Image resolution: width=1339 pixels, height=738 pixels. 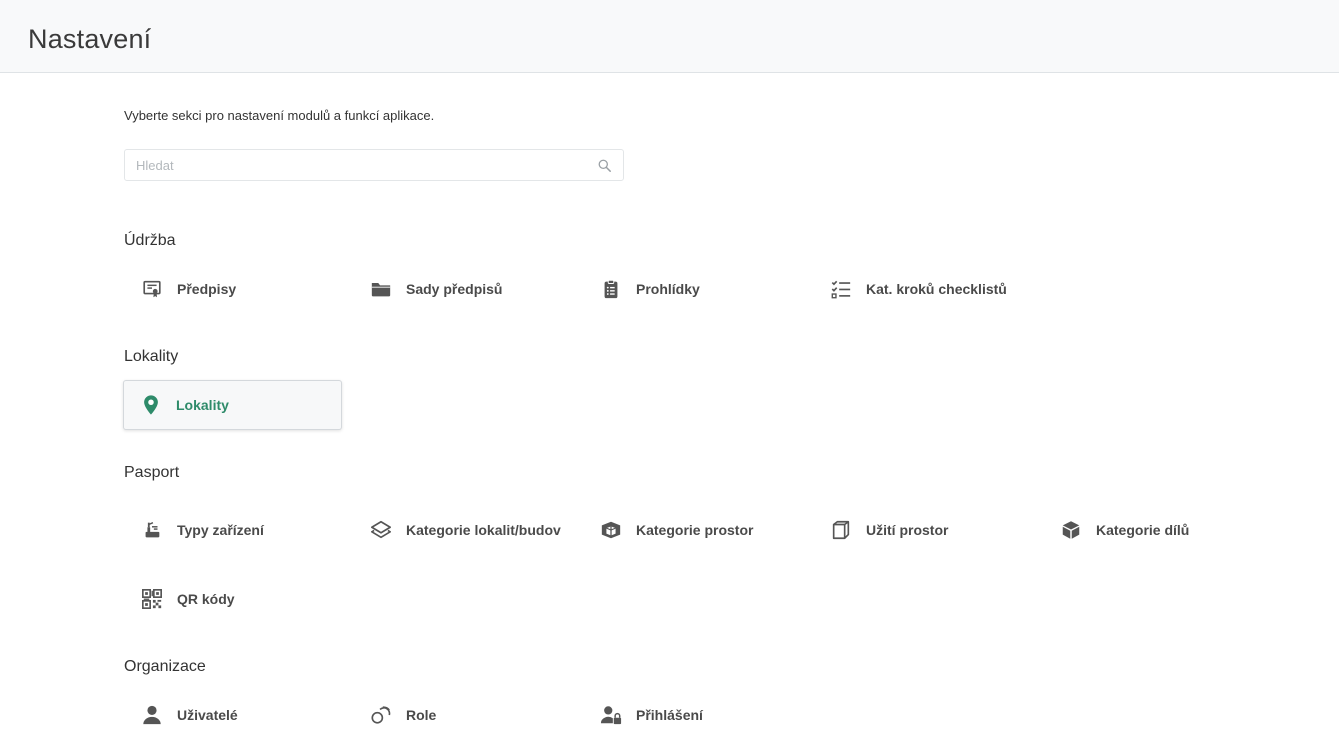 I want to click on device-type-icon, so click(x=152, y=530).